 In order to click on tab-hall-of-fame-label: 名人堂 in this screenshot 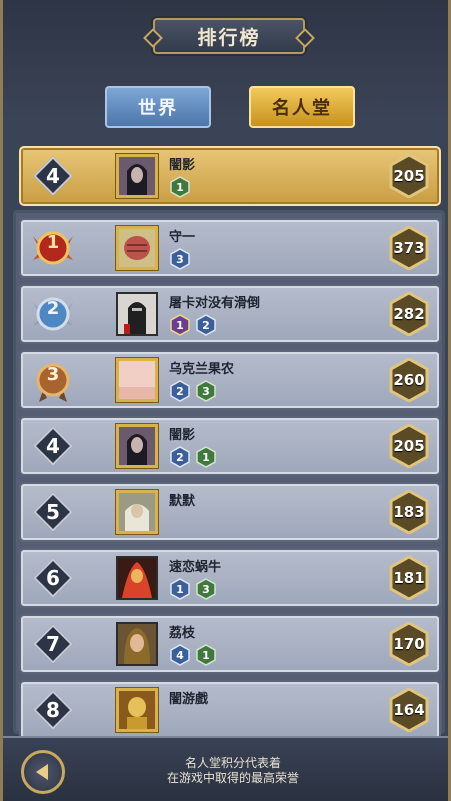, I will do `click(302, 108)`.